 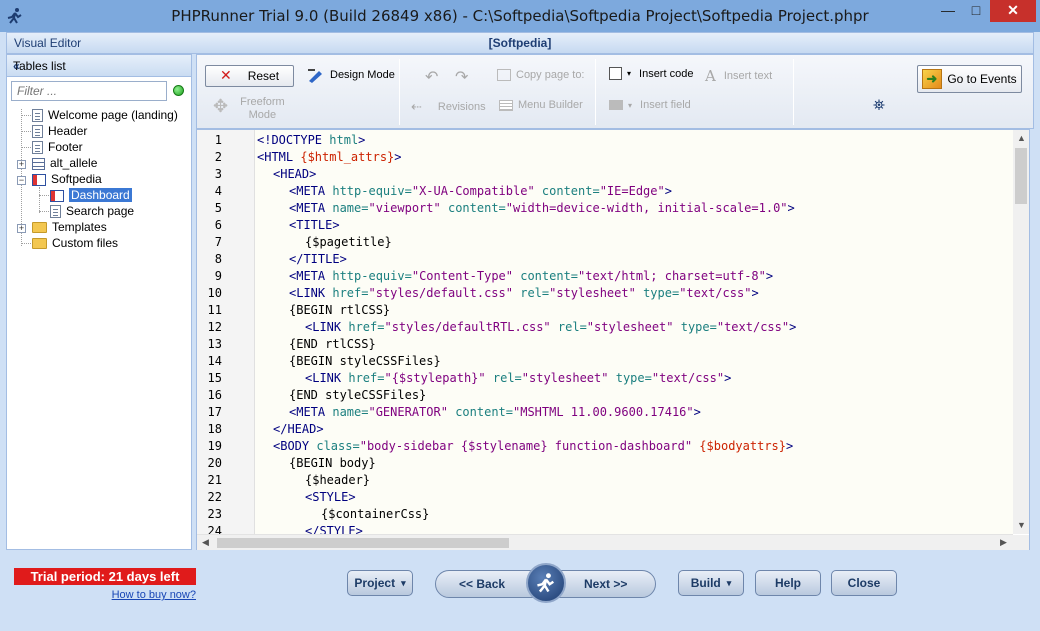 What do you see at coordinates (365, 361) in the screenshot?
I see `code-line: {BEGIN styleCSSFiles}` at bounding box center [365, 361].